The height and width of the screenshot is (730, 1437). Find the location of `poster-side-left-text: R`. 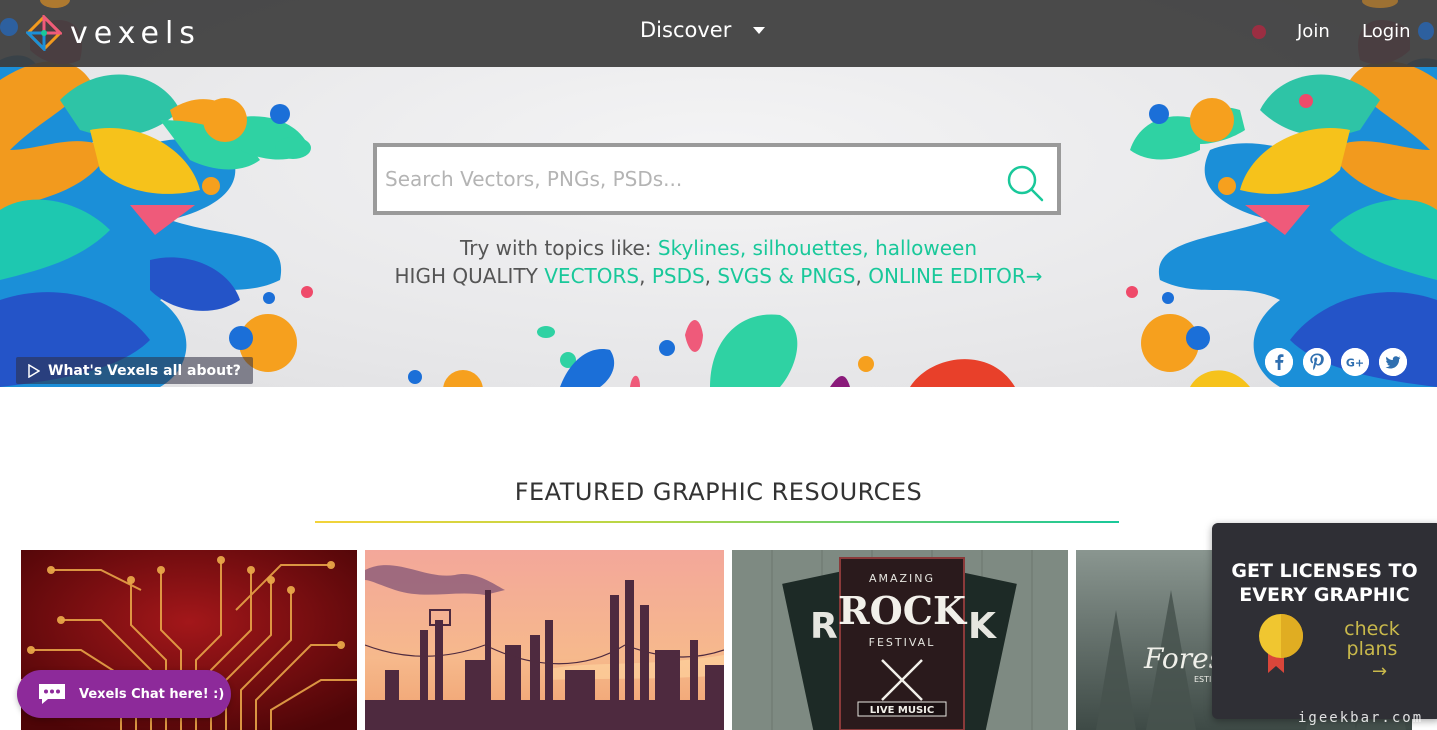

poster-side-left-text: R is located at coordinates (824, 626).